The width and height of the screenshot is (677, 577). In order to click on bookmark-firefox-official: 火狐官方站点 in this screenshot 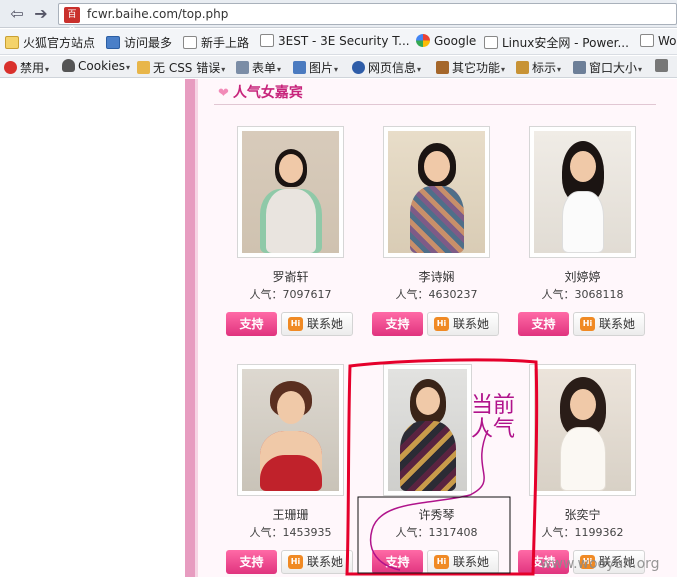, I will do `click(50, 42)`.